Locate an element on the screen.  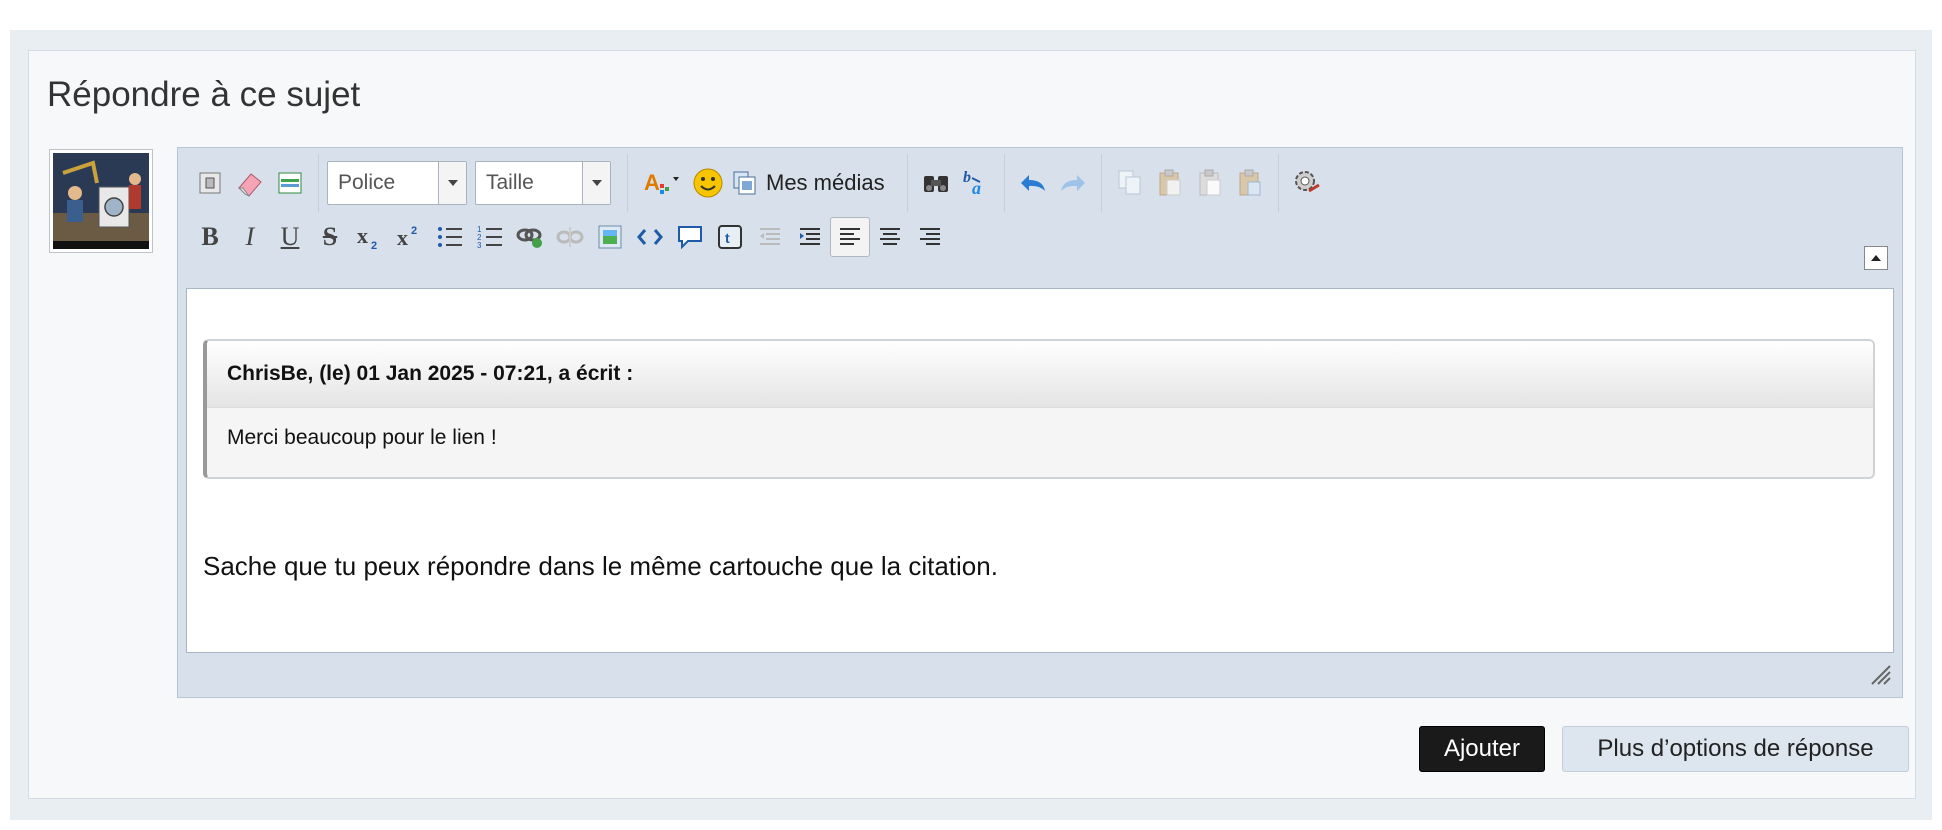
chevron-up-icon is located at coordinates (1876, 258).